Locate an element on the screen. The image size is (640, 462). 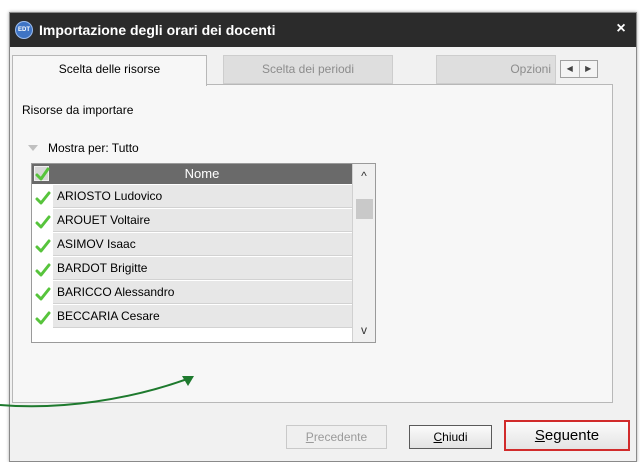
next-label: eguente is located at coordinates (572, 435).